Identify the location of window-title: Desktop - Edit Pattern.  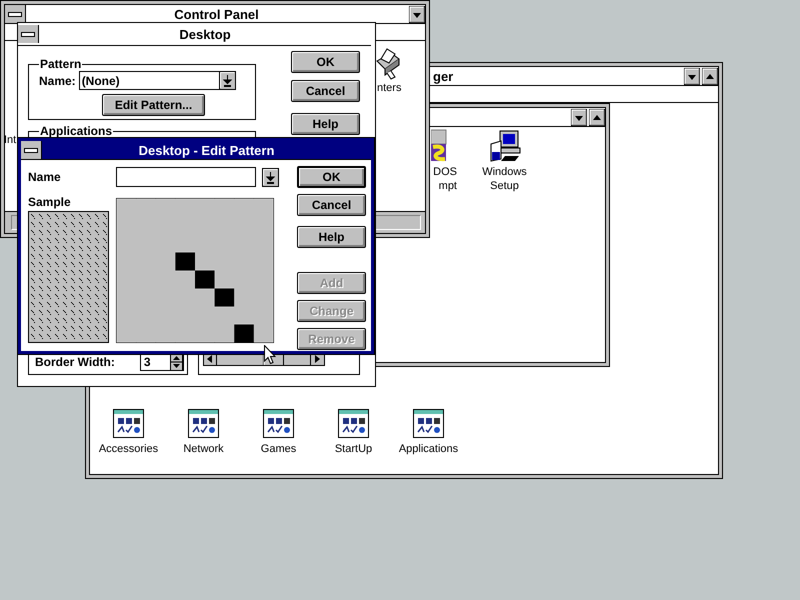
(207, 150).